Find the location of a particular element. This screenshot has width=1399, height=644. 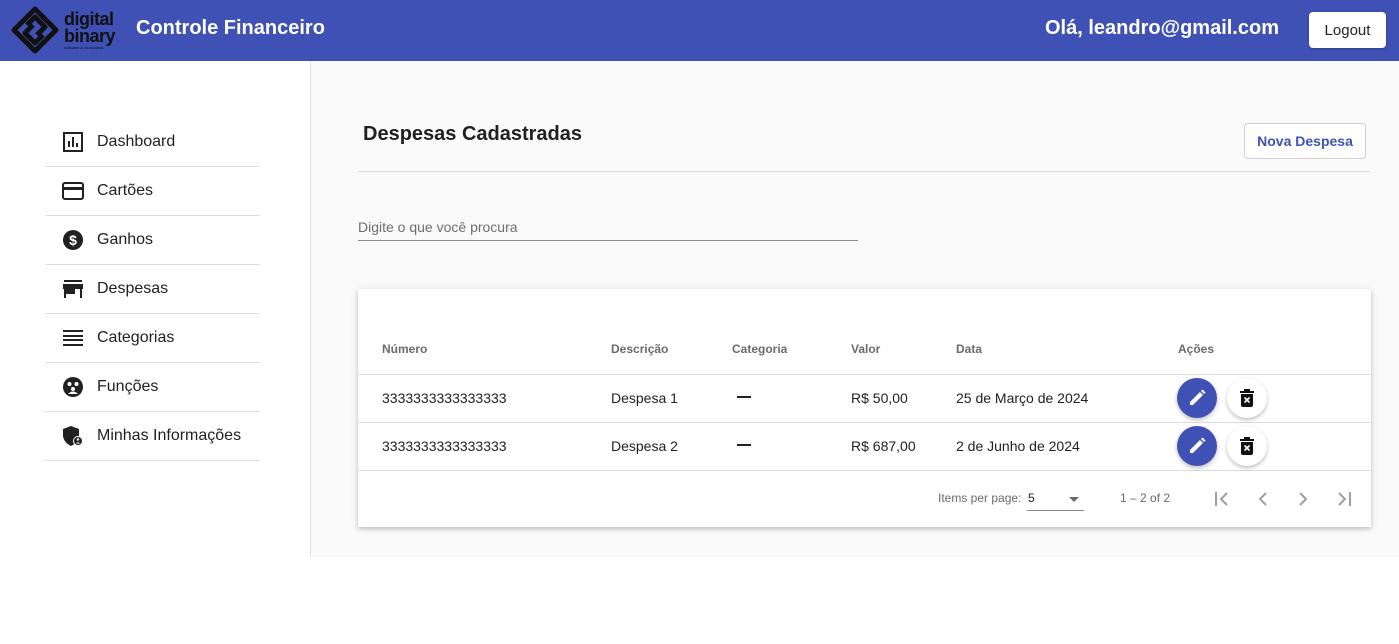

sidebar-item-dashboard: Dashboard is located at coordinates (152, 142).